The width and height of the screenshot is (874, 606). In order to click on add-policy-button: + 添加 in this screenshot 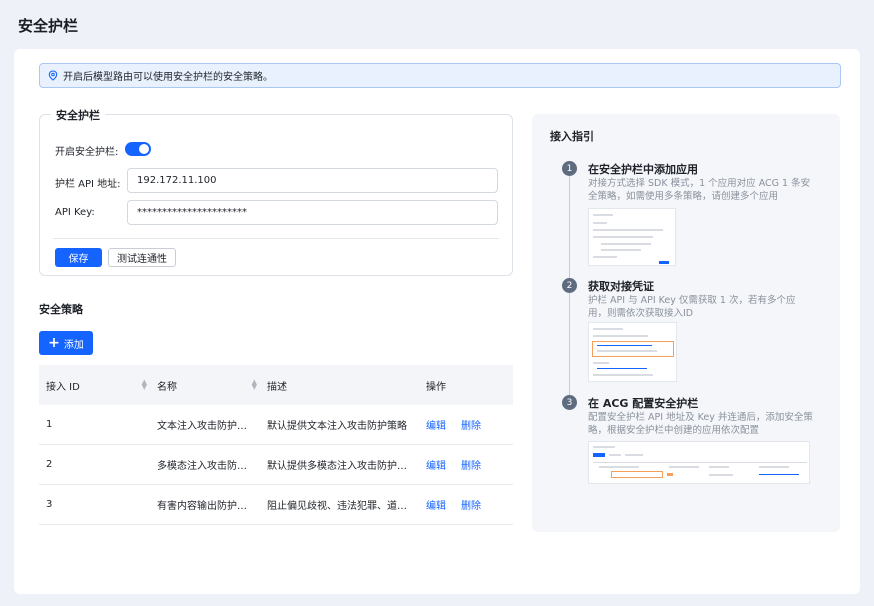, I will do `click(66, 343)`.